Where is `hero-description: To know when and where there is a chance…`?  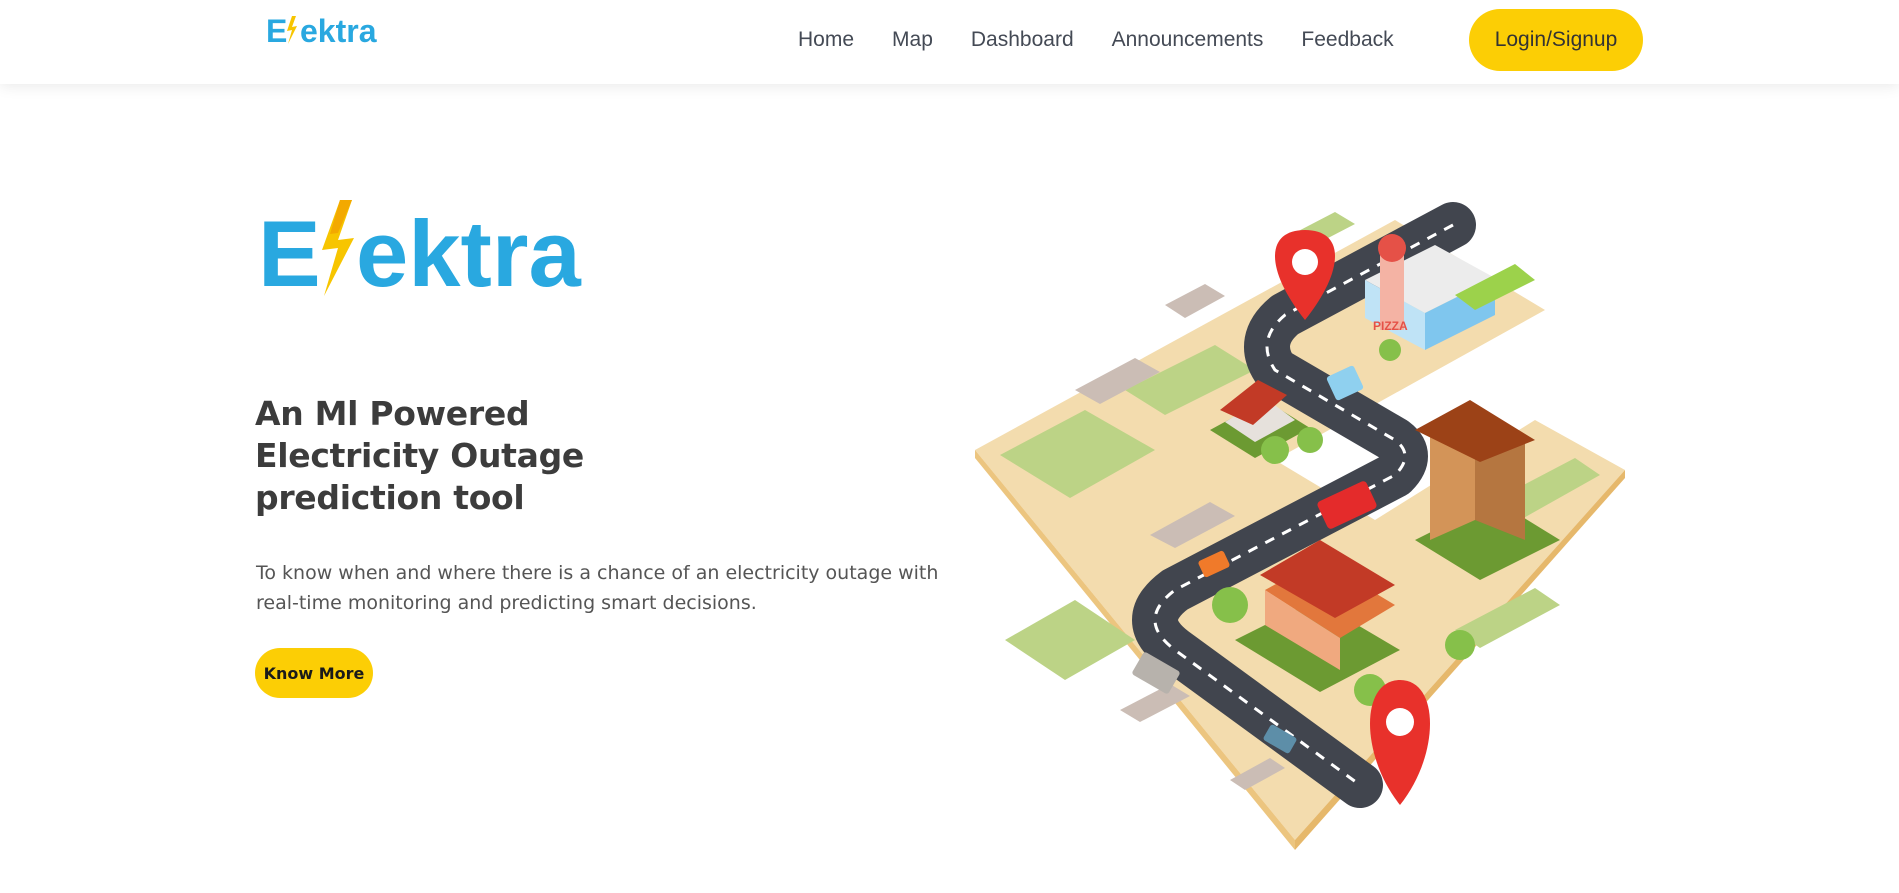 hero-description: To know when and where there is a chance… is located at coordinates (597, 588).